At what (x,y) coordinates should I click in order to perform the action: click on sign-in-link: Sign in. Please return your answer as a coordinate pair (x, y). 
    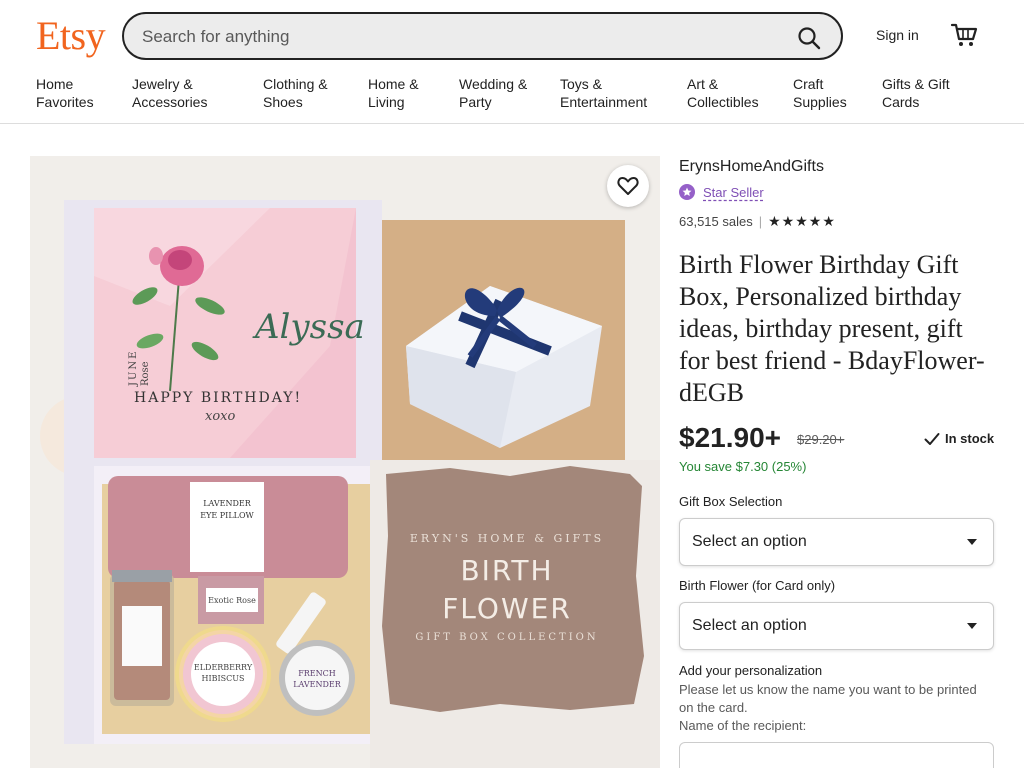
    Looking at the image, I should click on (897, 35).